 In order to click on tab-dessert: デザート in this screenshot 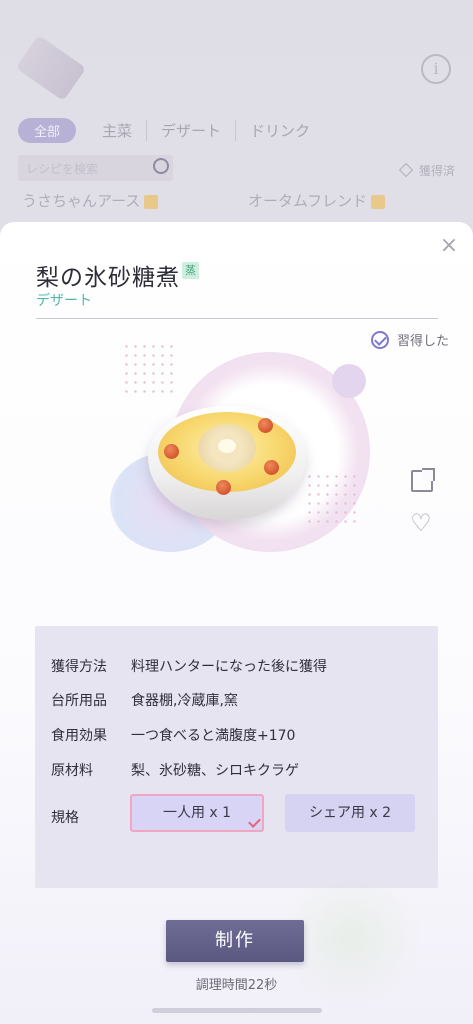, I will do `click(190, 130)`.